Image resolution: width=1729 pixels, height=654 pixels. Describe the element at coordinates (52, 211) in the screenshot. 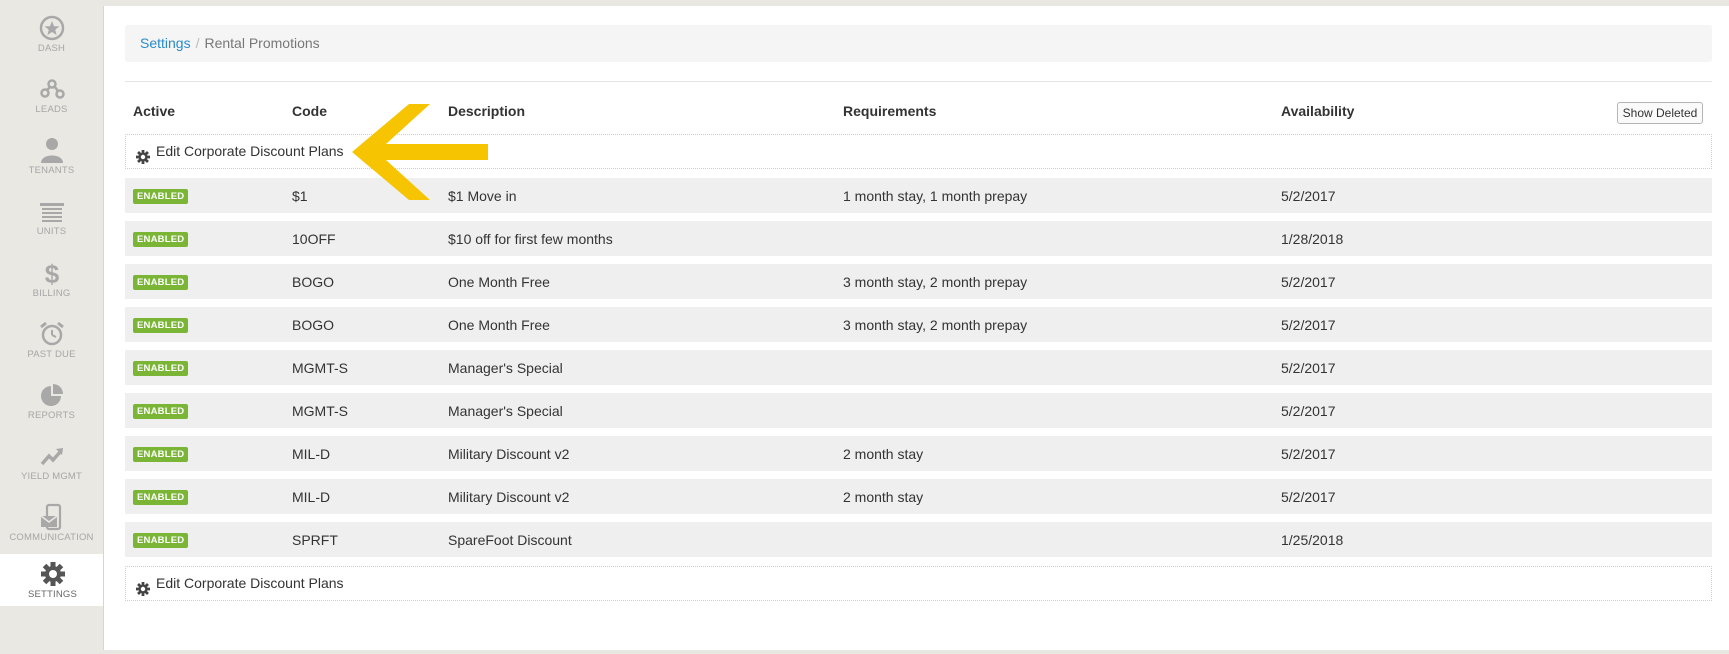

I see `storage-unit-icon` at that location.